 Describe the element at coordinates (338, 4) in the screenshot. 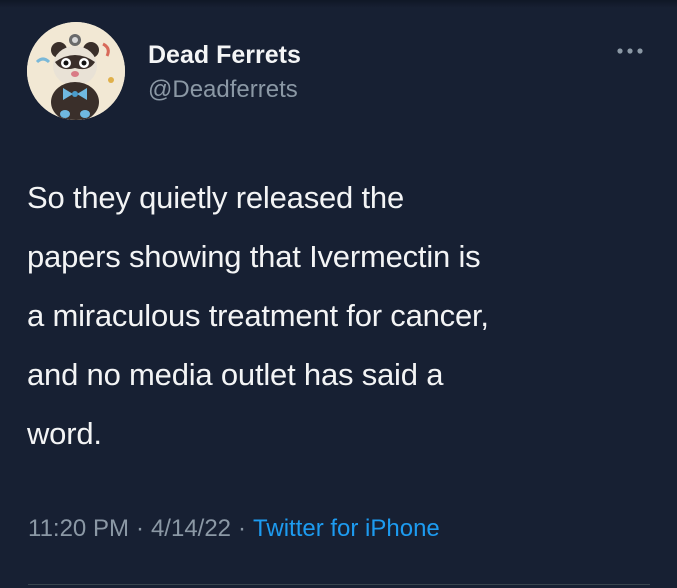

I see `top-edge-shadow` at that location.